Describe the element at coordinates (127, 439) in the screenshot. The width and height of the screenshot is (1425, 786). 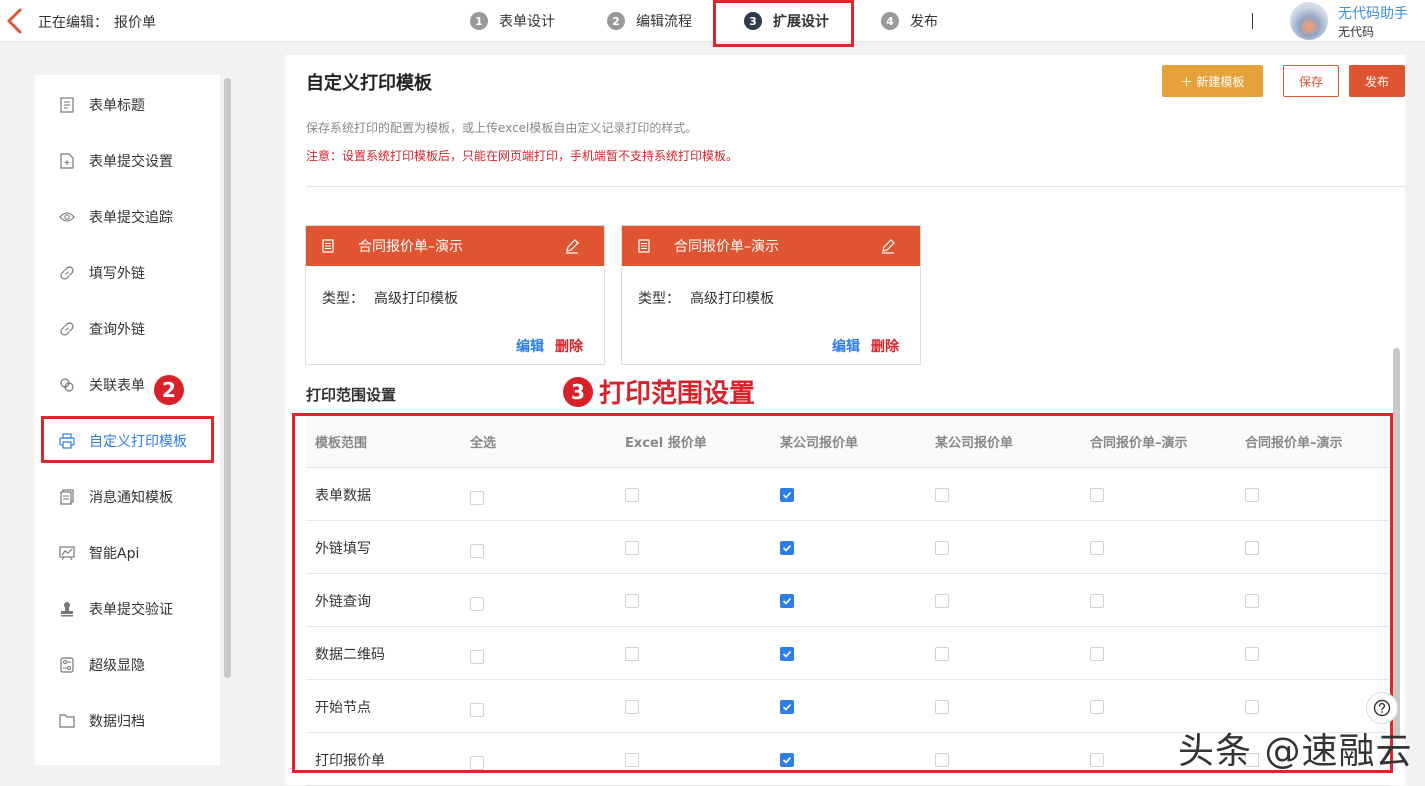
I see `highlight-box-sidebar` at that location.